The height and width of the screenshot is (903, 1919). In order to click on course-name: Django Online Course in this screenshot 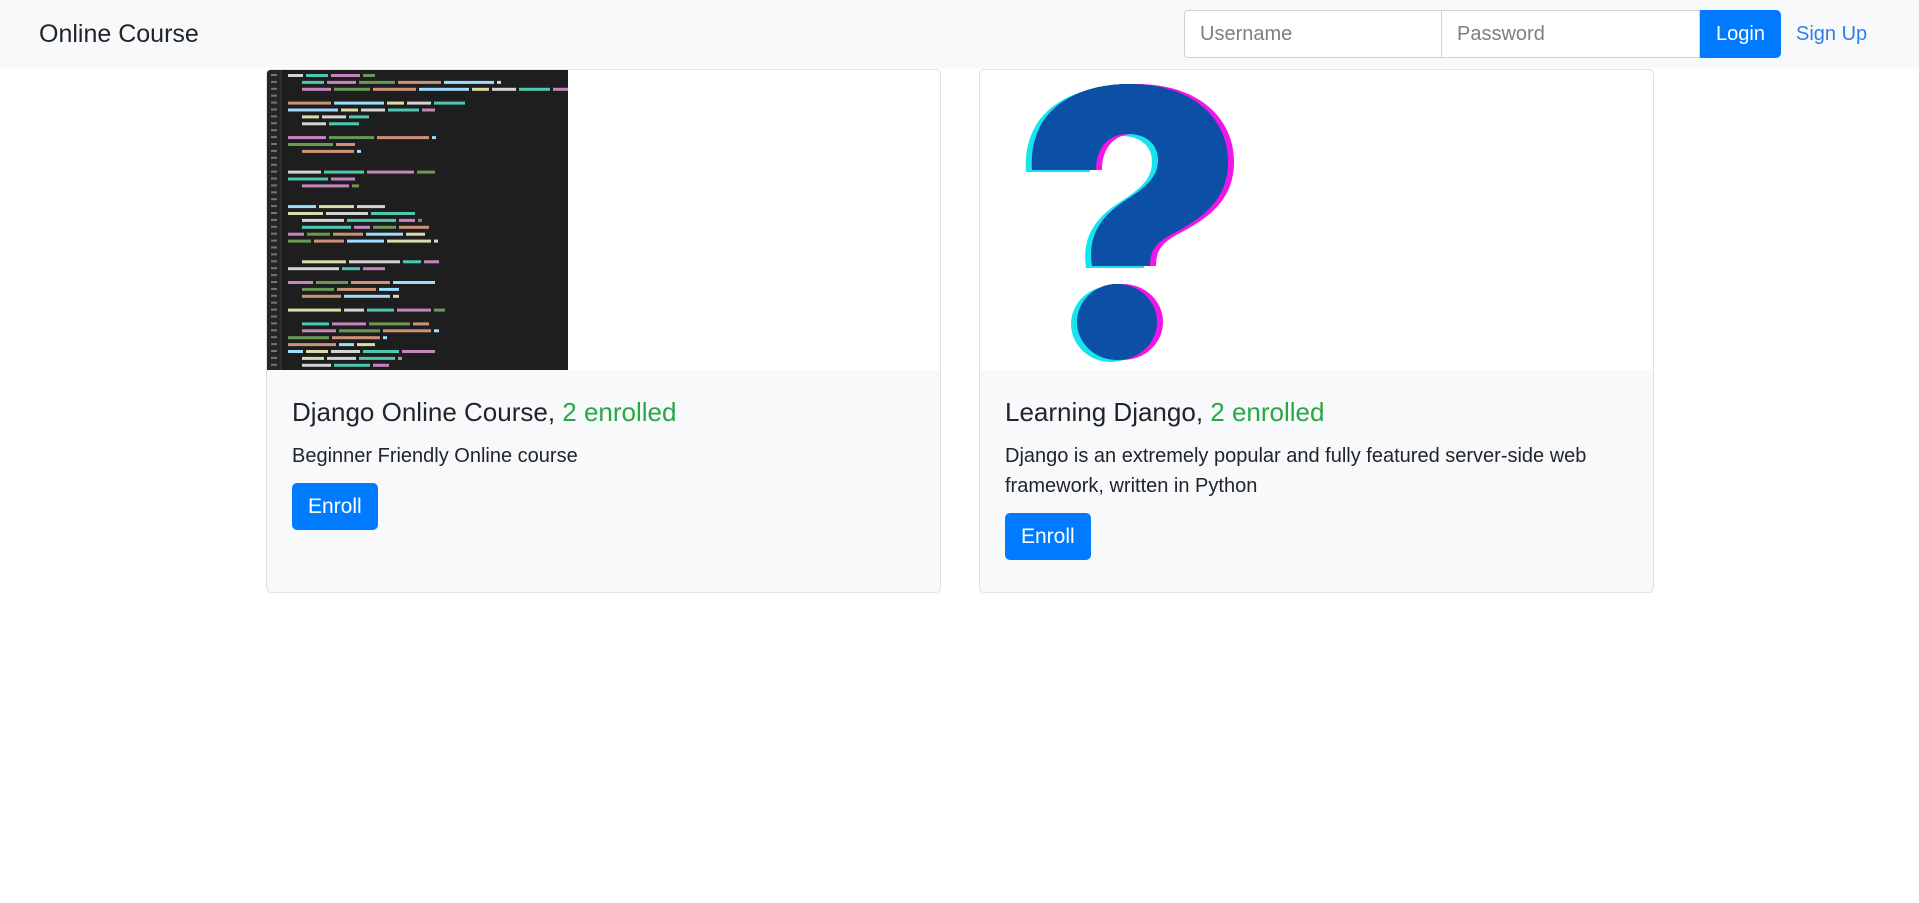, I will do `click(420, 412)`.